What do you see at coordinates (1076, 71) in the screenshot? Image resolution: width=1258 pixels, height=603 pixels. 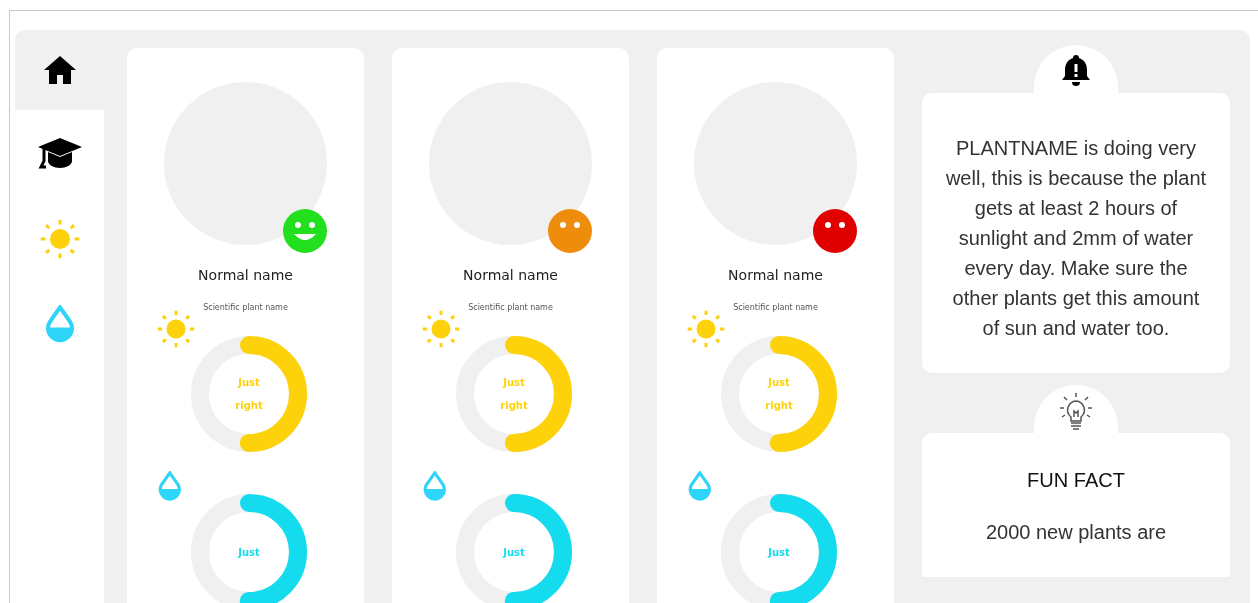 I see `bell-icon` at bounding box center [1076, 71].